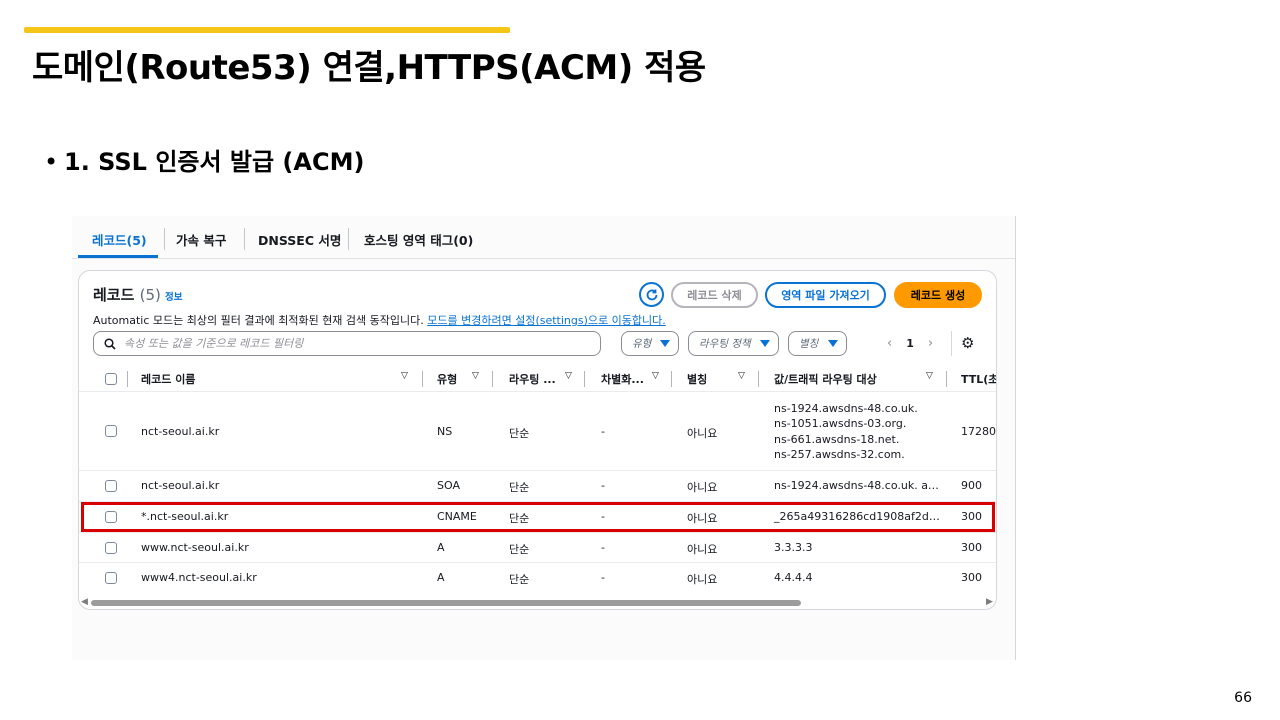 The image size is (1280, 720). What do you see at coordinates (184, 516) in the screenshot?
I see `record-name: *.nct-seoul.ai.kr` at bounding box center [184, 516].